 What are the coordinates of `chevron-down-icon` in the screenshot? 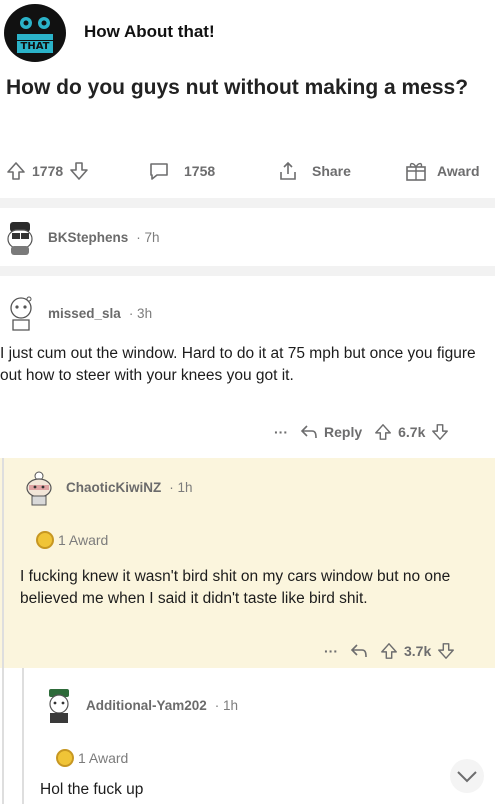 It's located at (467, 776).